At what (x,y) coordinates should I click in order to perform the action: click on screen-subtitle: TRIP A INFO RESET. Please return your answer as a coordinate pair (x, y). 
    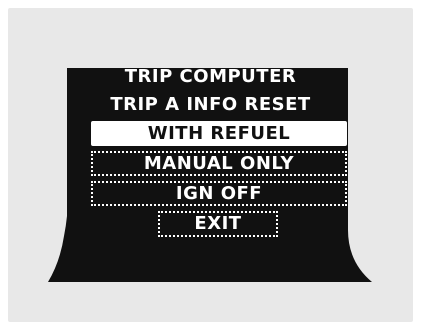
    Looking at the image, I should click on (210, 104).